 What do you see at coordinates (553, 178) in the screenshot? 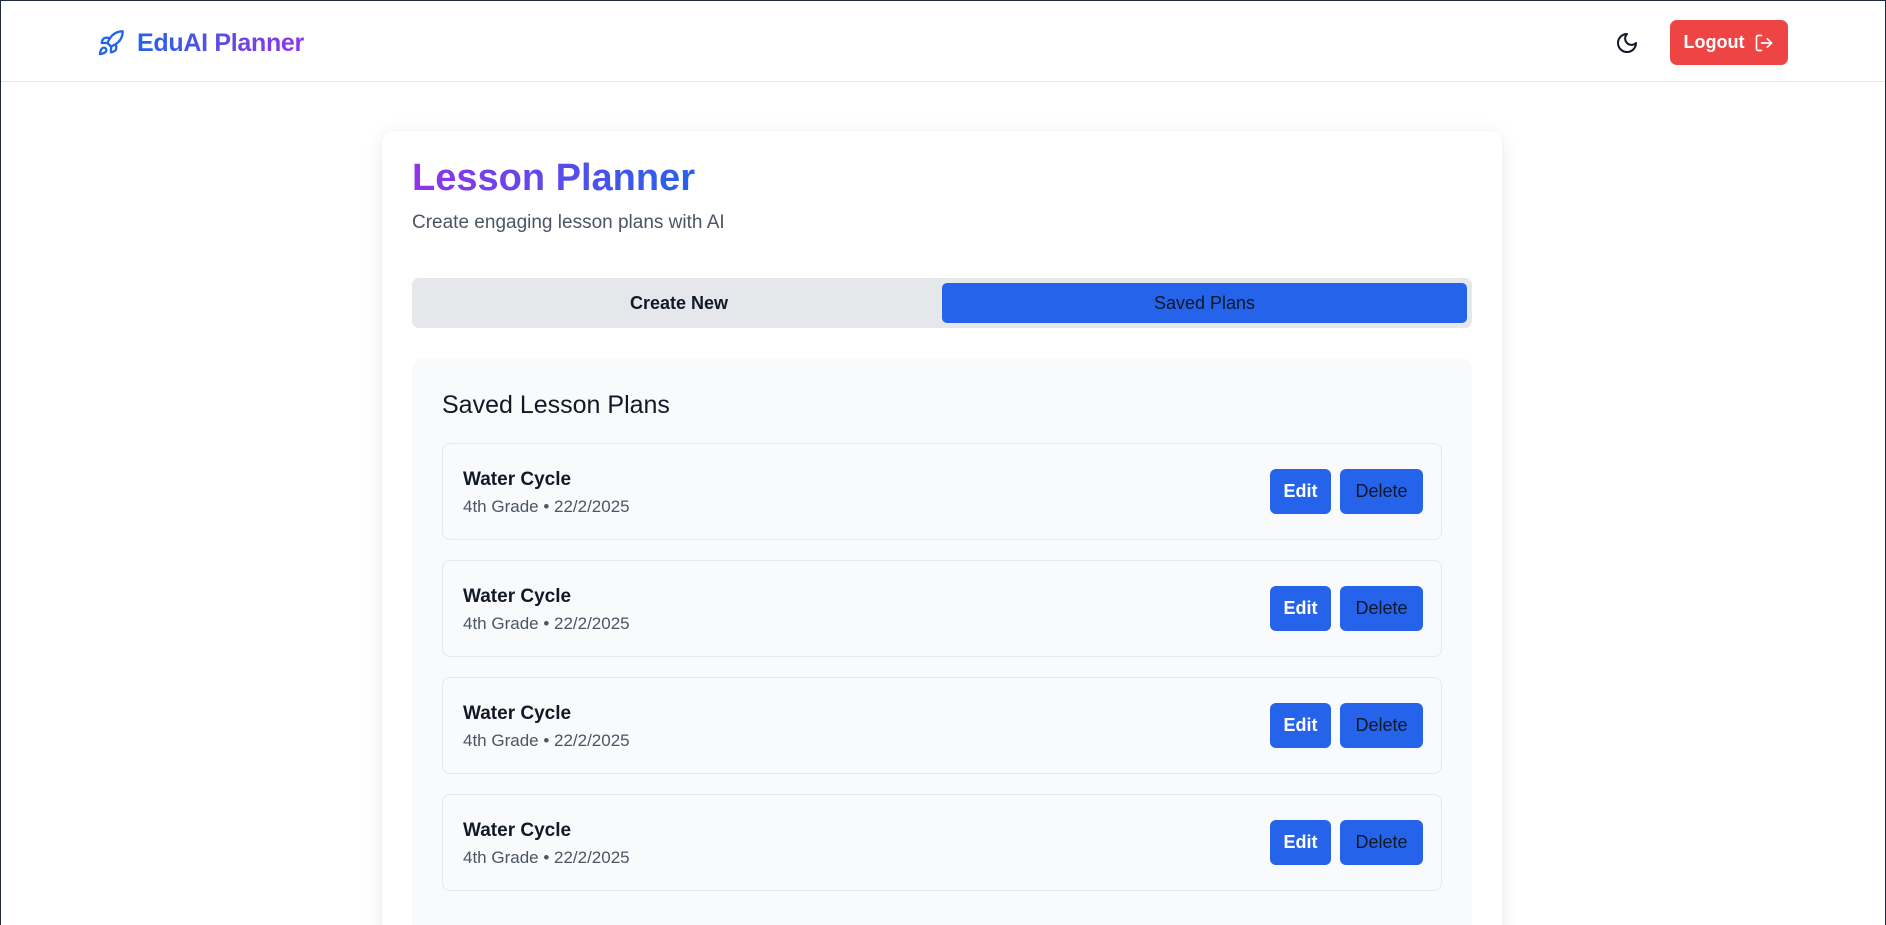
I see `page-title: Lesson Planner` at bounding box center [553, 178].